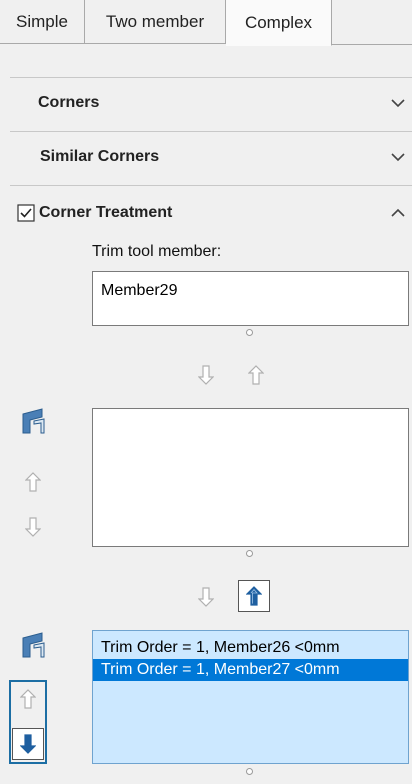 The image size is (412, 784). I want to click on corners-section-header: Corners, so click(211, 103).